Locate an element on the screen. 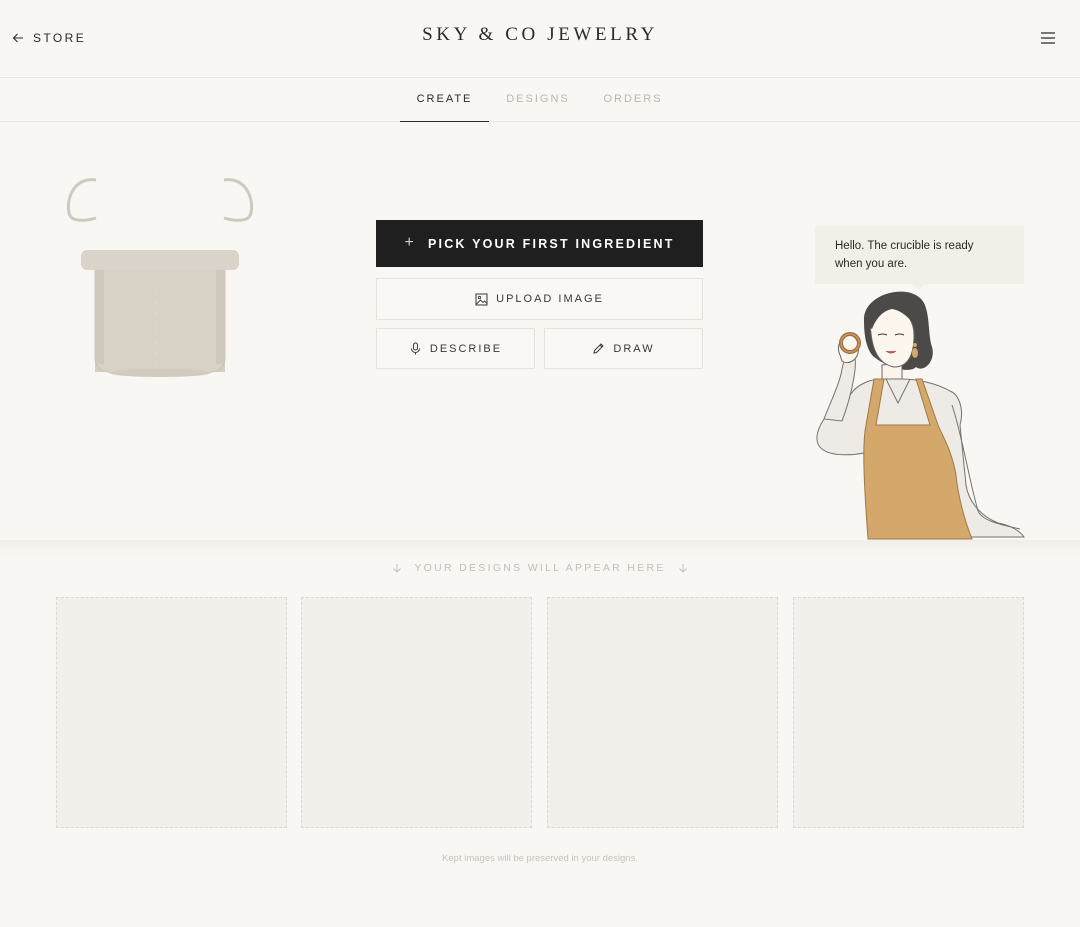 The width and height of the screenshot is (1080, 927). jeweler-character-illustration is located at coordinates (920, 415).